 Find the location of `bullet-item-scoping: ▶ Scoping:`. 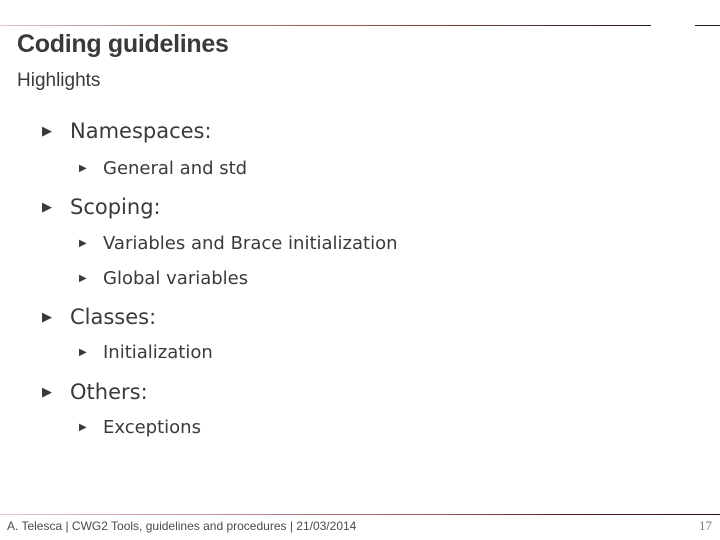

bullet-item-scoping: ▶ Scoping: is located at coordinates (101, 207).